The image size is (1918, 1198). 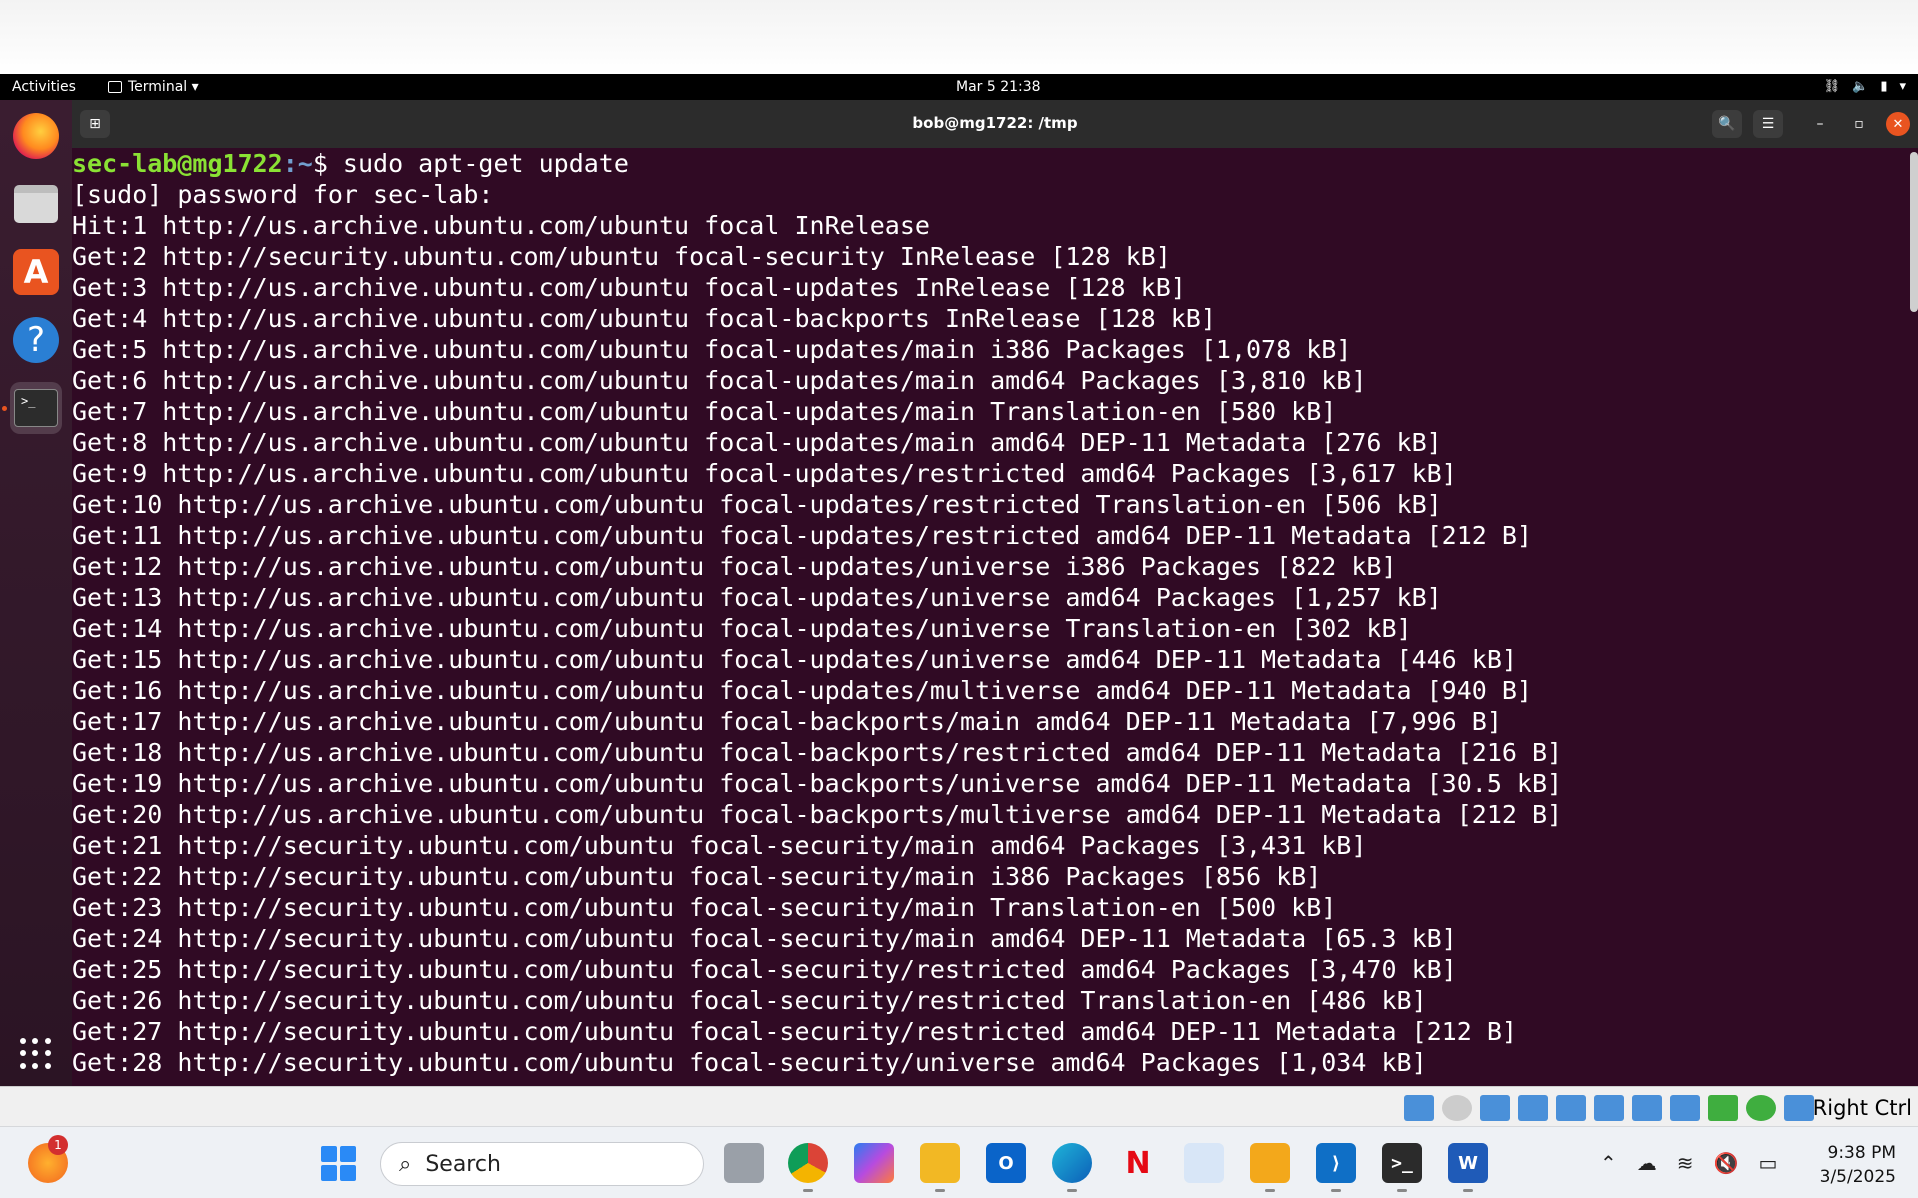 What do you see at coordinates (36, 272) in the screenshot?
I see `dock-software: A` at bounding box center [36, 272].